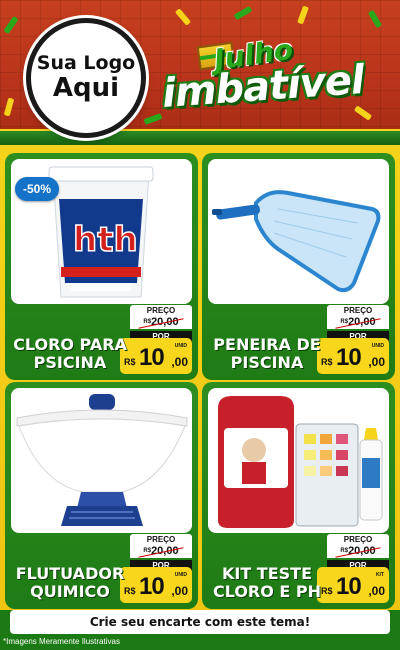 This screenshot has width=400, height=650. I want to click on pool-skimmer-net-icon, so click(296, 241).